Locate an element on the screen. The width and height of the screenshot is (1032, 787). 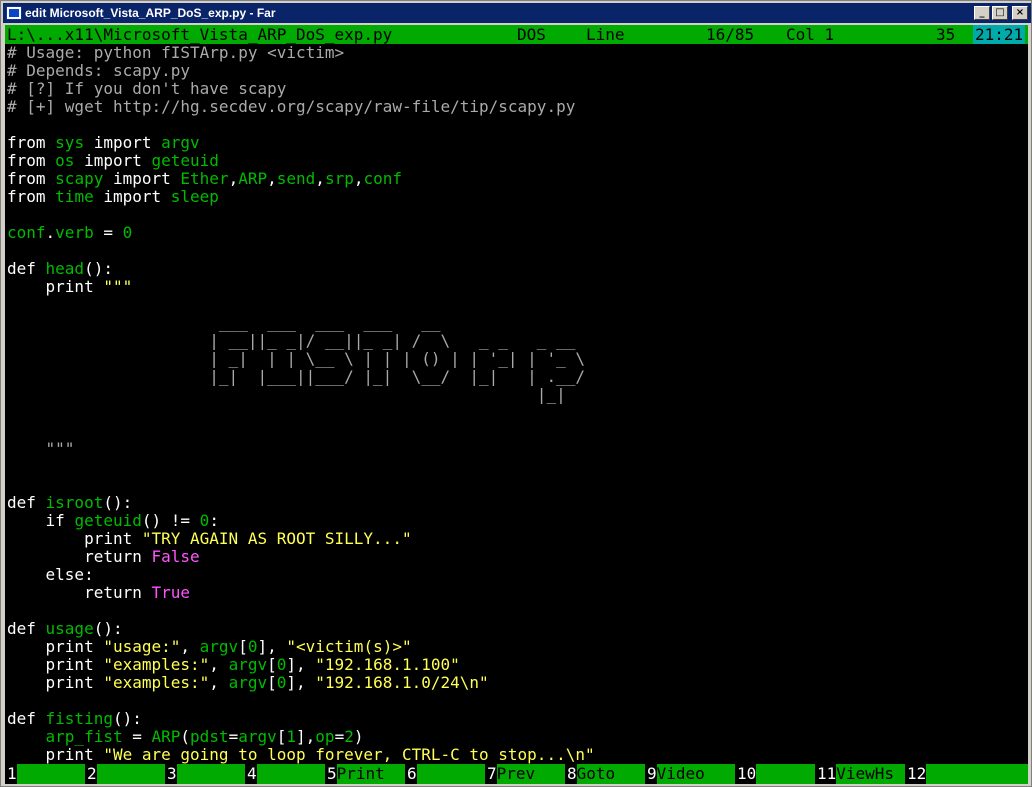
fkey-9: 9 Video is located at coordinates (690, 774).